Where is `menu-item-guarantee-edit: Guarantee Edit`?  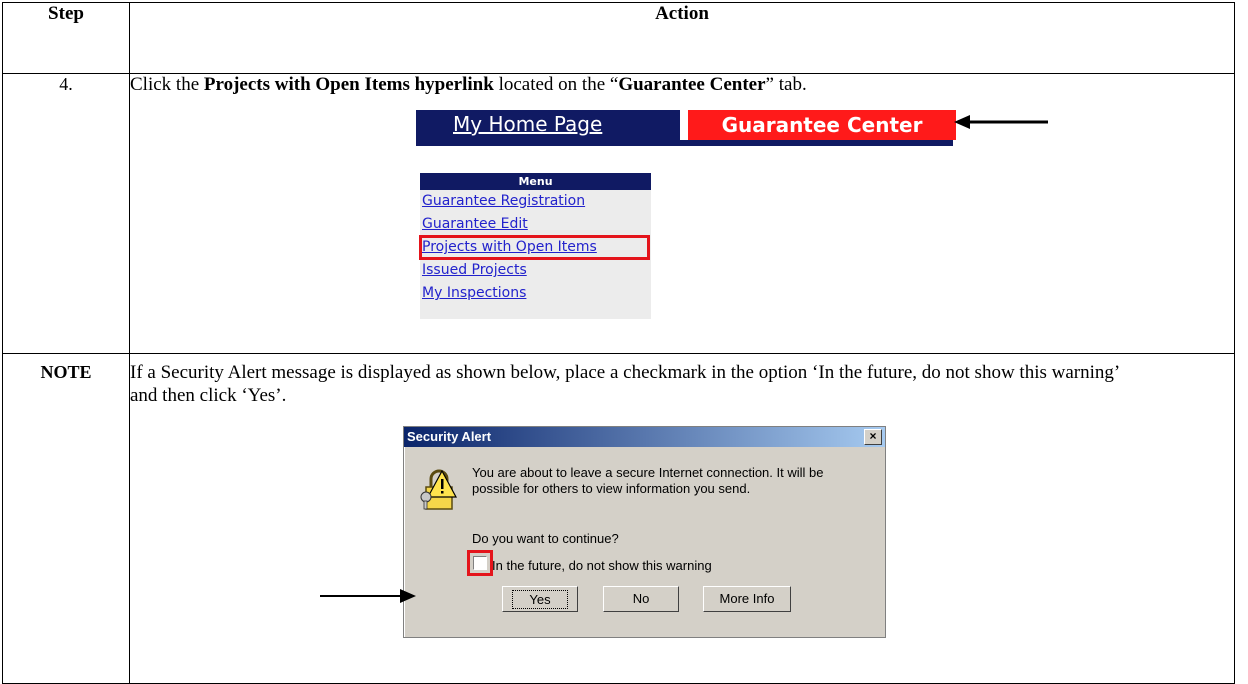 menu-item-guarantee-edit: Guarantee Edit is located at coordinates (535, 224).